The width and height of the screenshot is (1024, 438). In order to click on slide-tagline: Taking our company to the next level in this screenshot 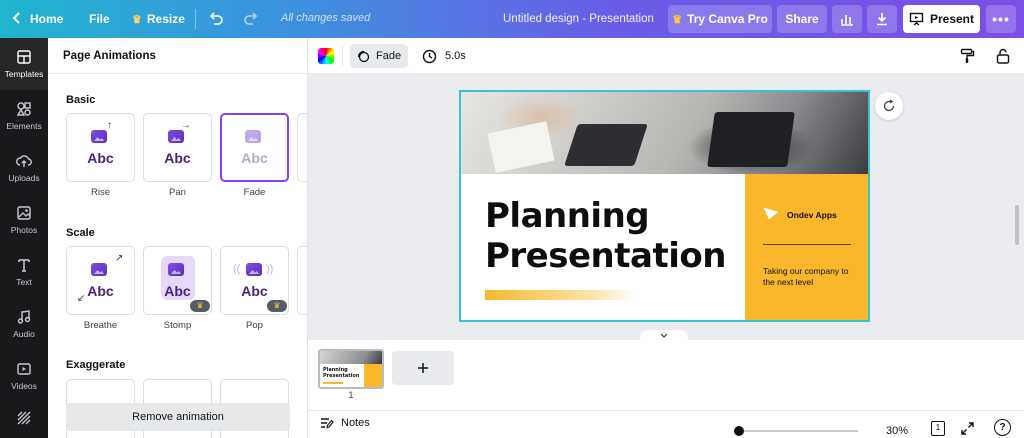, I will do `click(806, 276)`.